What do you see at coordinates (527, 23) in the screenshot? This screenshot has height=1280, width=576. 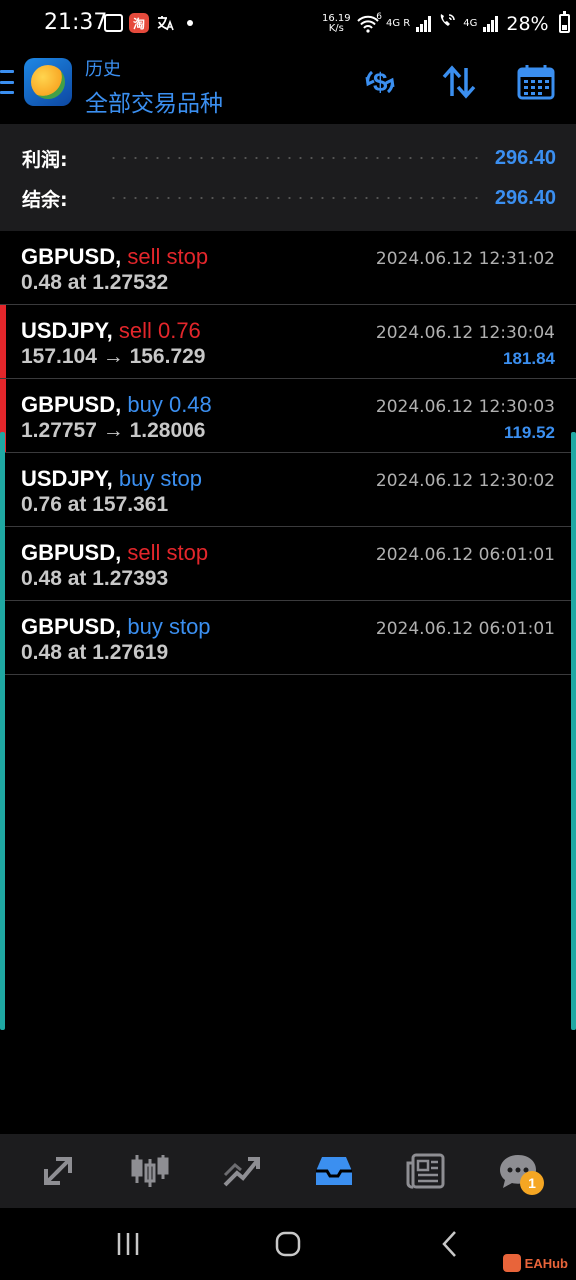 I see `battery-percent: 28%` at bounding box center [527, 23].